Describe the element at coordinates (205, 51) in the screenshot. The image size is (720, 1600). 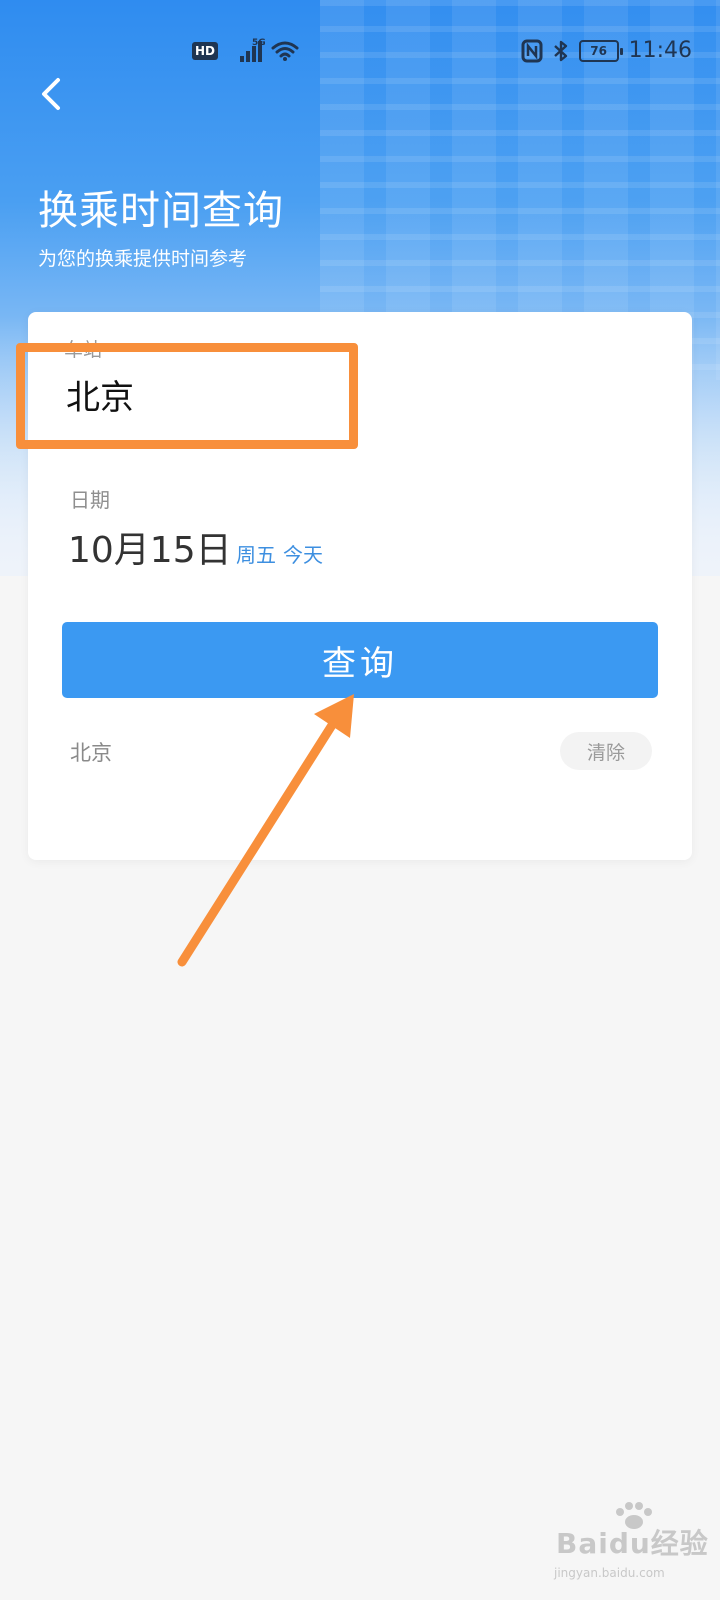
I see `hd-icon: HD` at that location.